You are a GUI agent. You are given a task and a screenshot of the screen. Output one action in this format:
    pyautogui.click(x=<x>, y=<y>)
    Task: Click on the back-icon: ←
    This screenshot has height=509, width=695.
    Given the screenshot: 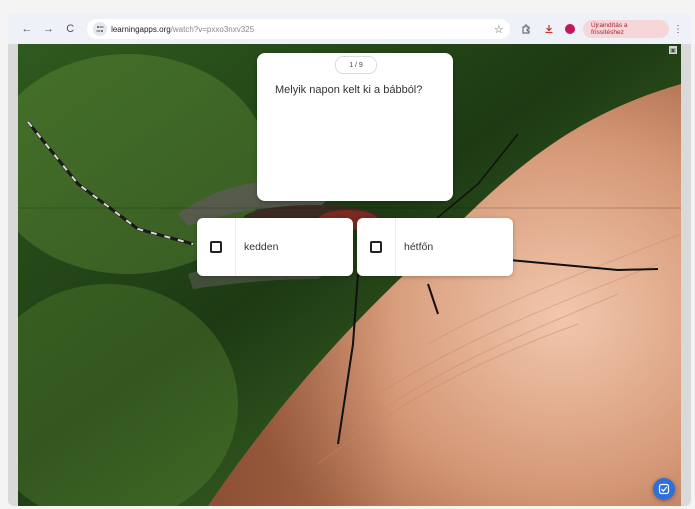 What is the action you would take?
    pyautogui.click(x=27, y=29)
    